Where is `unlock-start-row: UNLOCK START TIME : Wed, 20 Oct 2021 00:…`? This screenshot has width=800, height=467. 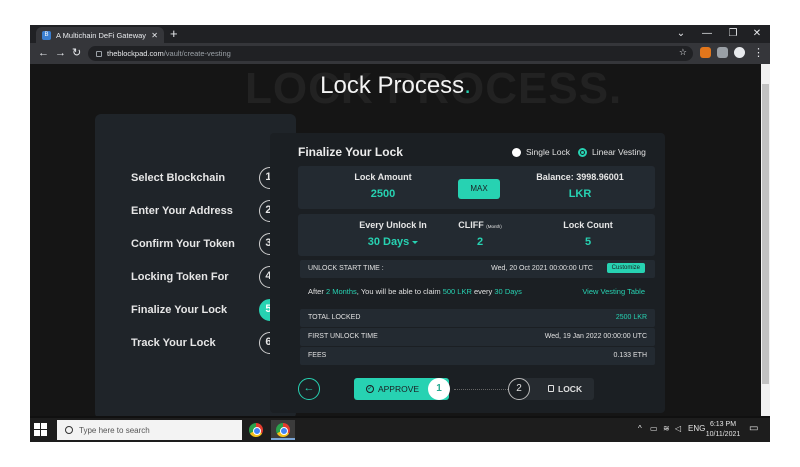 unlock-start-row: UNLOCK START TIME : Wed, 20 Oct 2021 00:… is located at coordinates (477, 269).